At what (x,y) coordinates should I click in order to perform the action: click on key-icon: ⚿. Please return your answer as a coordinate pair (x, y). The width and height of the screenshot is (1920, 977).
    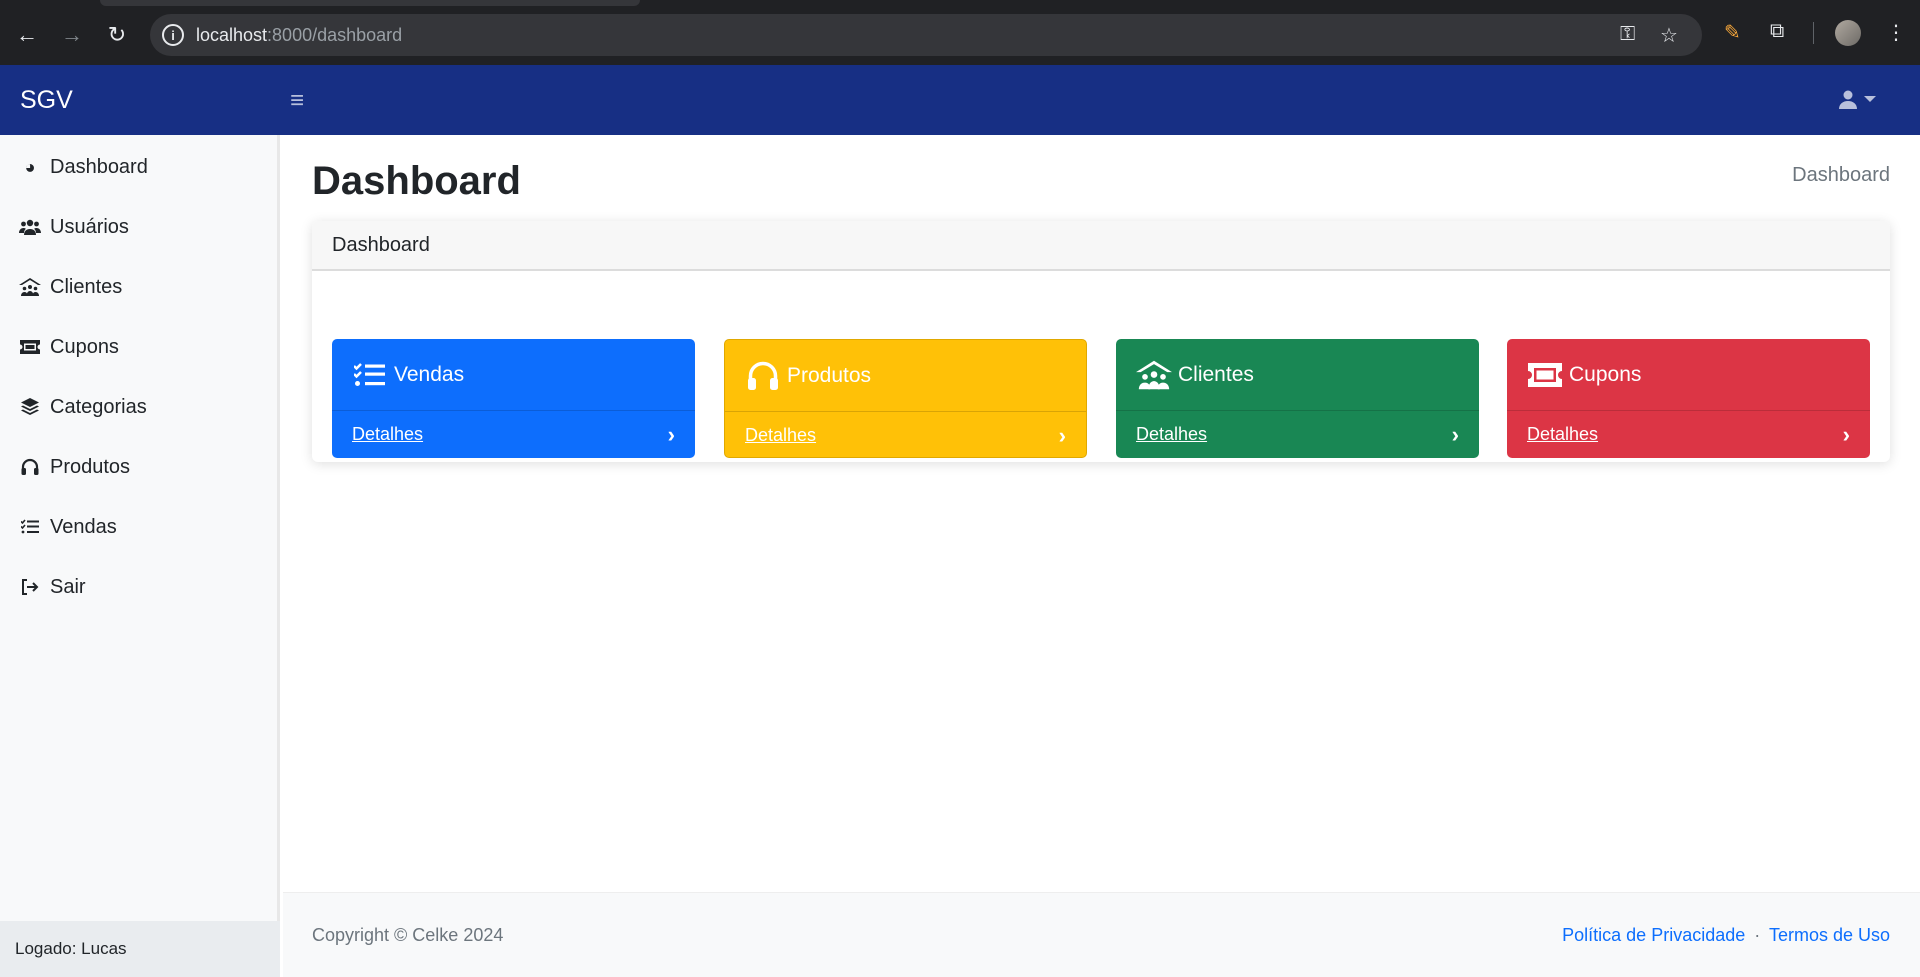
    Looking at the image, I should click on (1627, 34).